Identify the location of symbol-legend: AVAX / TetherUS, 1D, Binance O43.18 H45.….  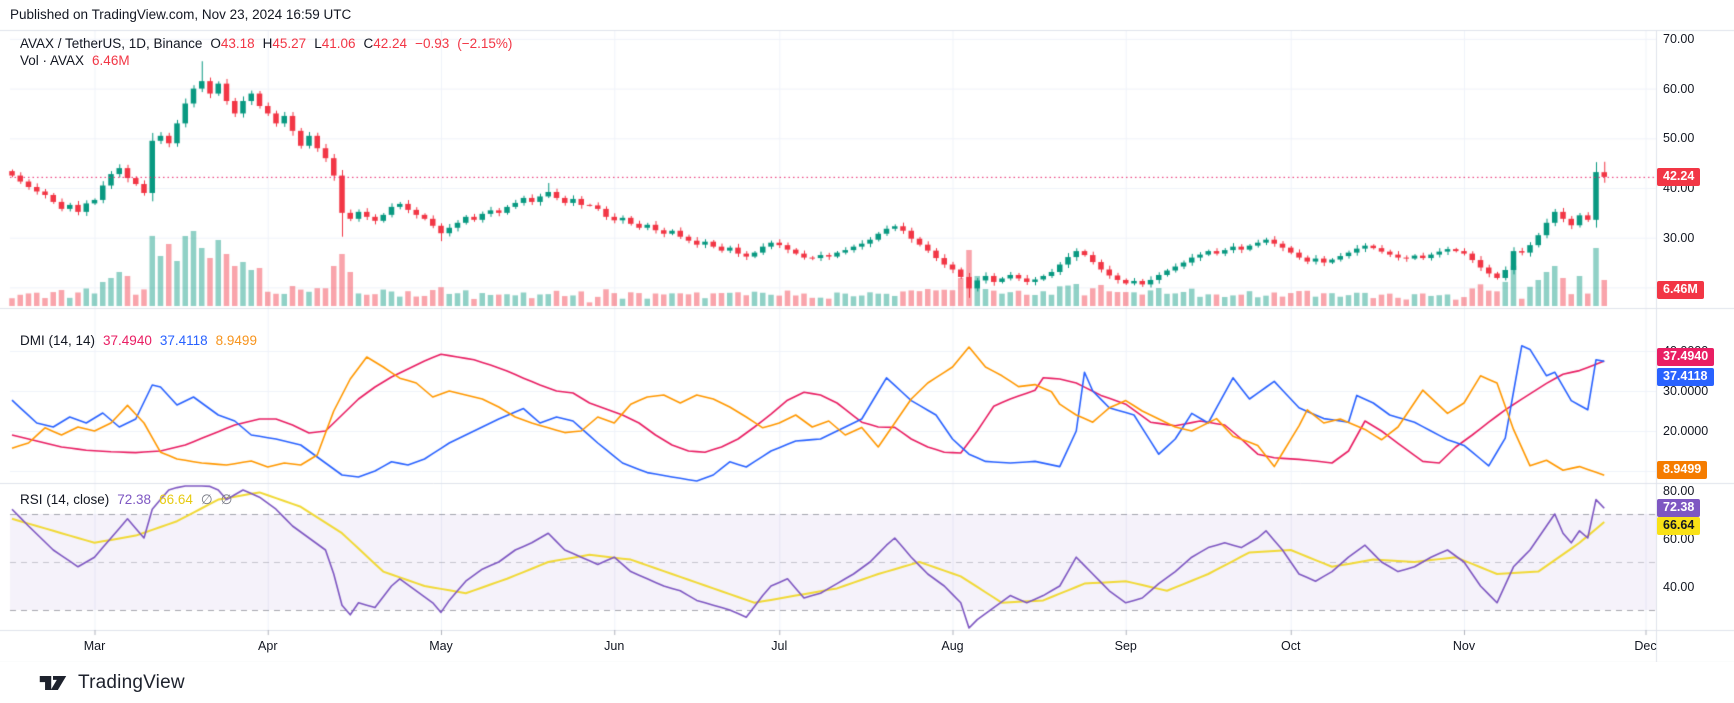
(267, 43).